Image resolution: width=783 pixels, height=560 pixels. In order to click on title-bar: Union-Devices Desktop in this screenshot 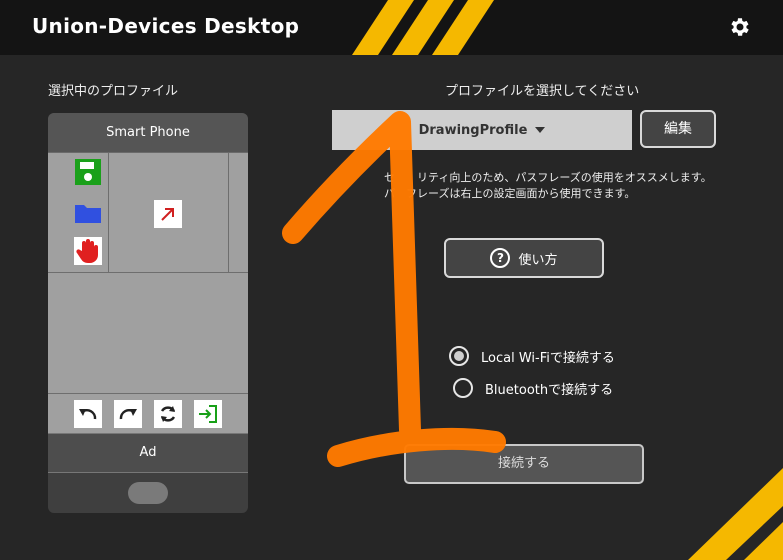, I will do `click(391, 27)`.